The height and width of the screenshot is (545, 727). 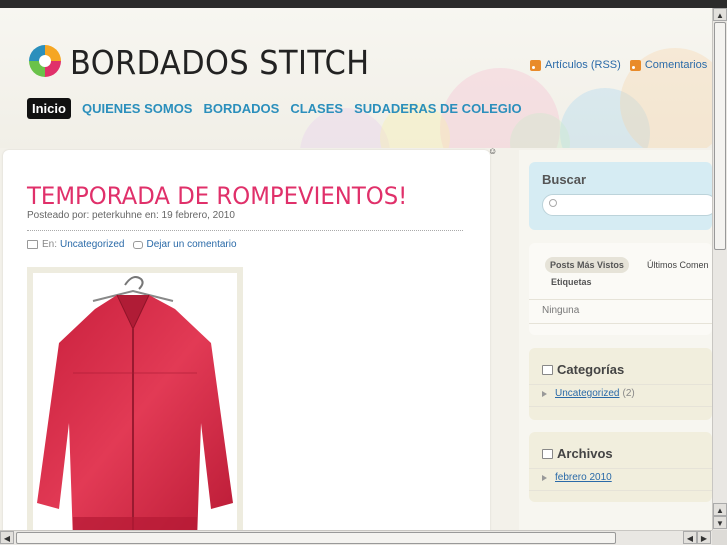 What do you see at coordinates (137, 108) in the screenshot?
I see `nav-item-quienes-somos: QUIENES SOMOS` at bounding box center [137, 108].